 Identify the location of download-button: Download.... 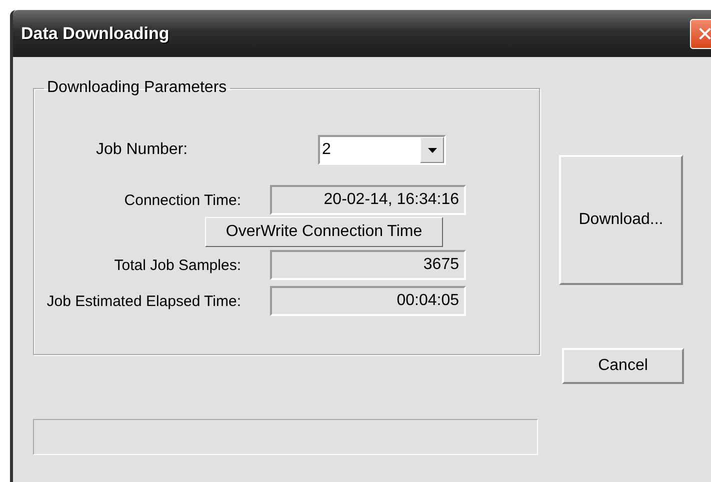
(621, 220).